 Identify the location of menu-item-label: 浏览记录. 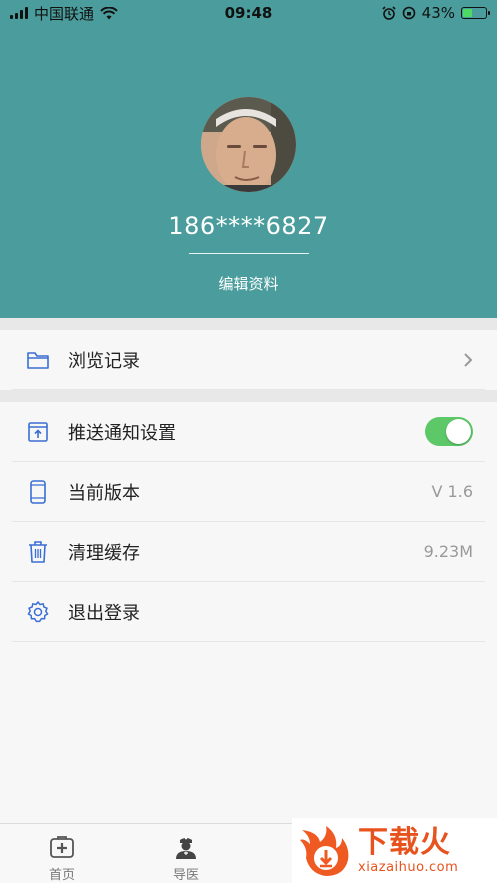
(104, 361).